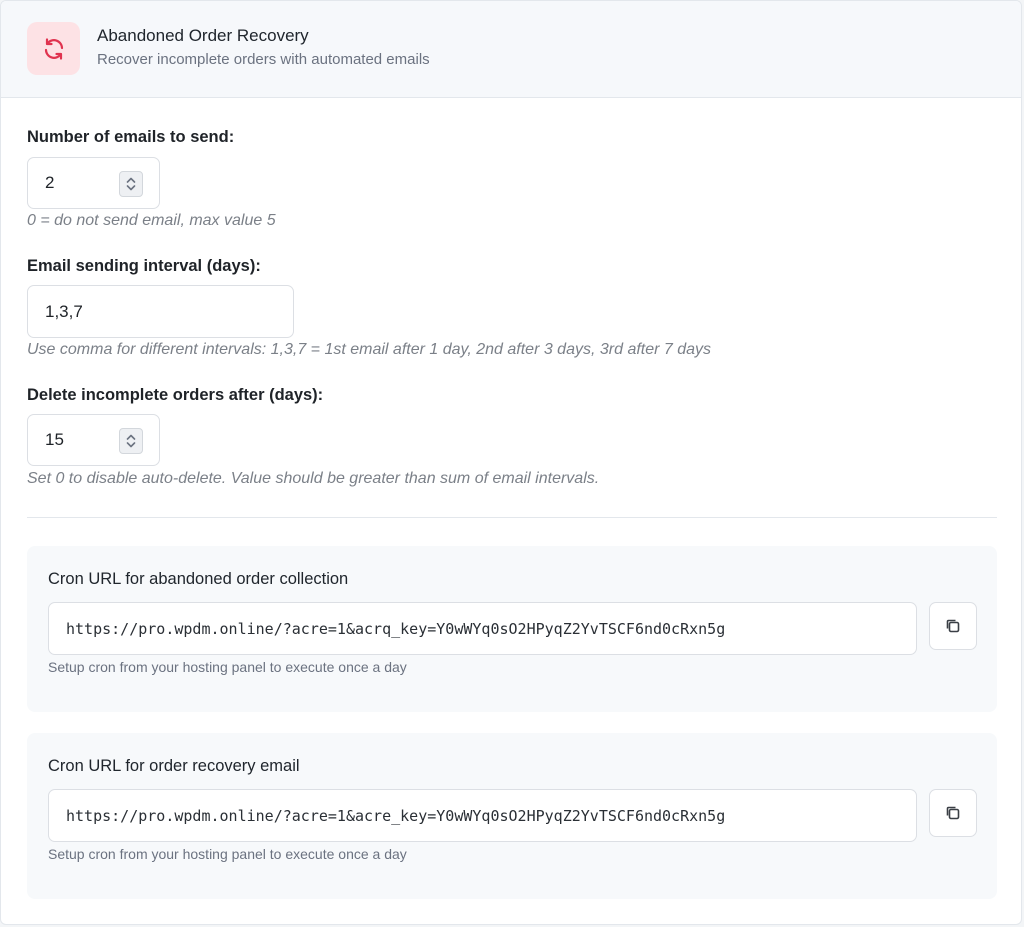 The width and height of the screenshot is (1024, 927). Describe the element at coordinates (131, 441) in the screenshot. I see `delete-after-stepper` at that location.